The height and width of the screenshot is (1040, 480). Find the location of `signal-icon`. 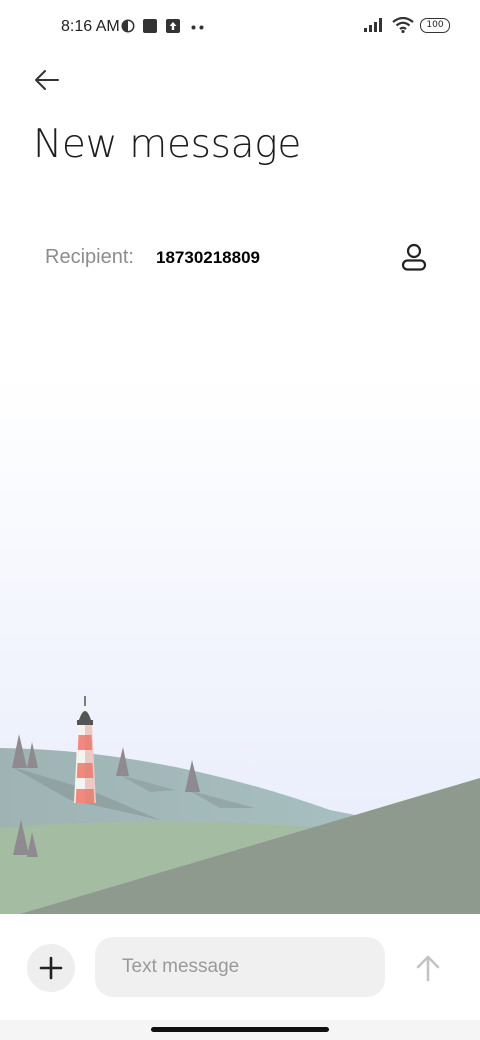

signal-icon is located at coordinates (373, 25).